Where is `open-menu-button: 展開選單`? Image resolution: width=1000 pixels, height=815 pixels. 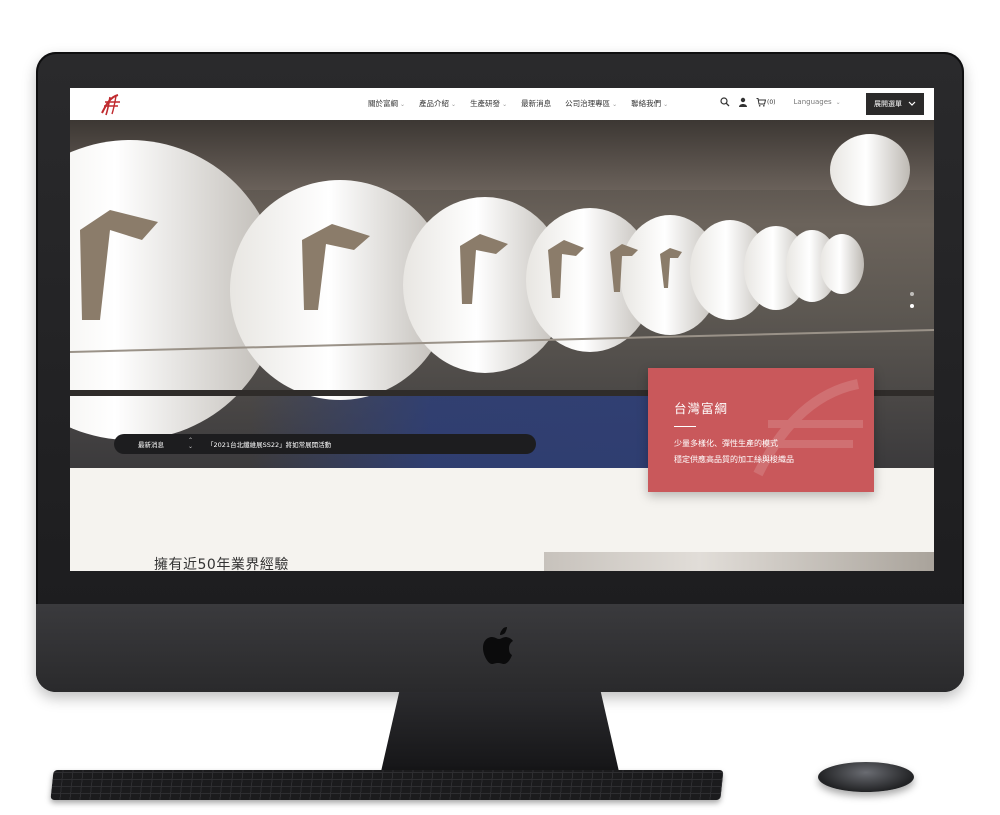 open-menu-button: 展開選單 is located at coordinates (895, 104).